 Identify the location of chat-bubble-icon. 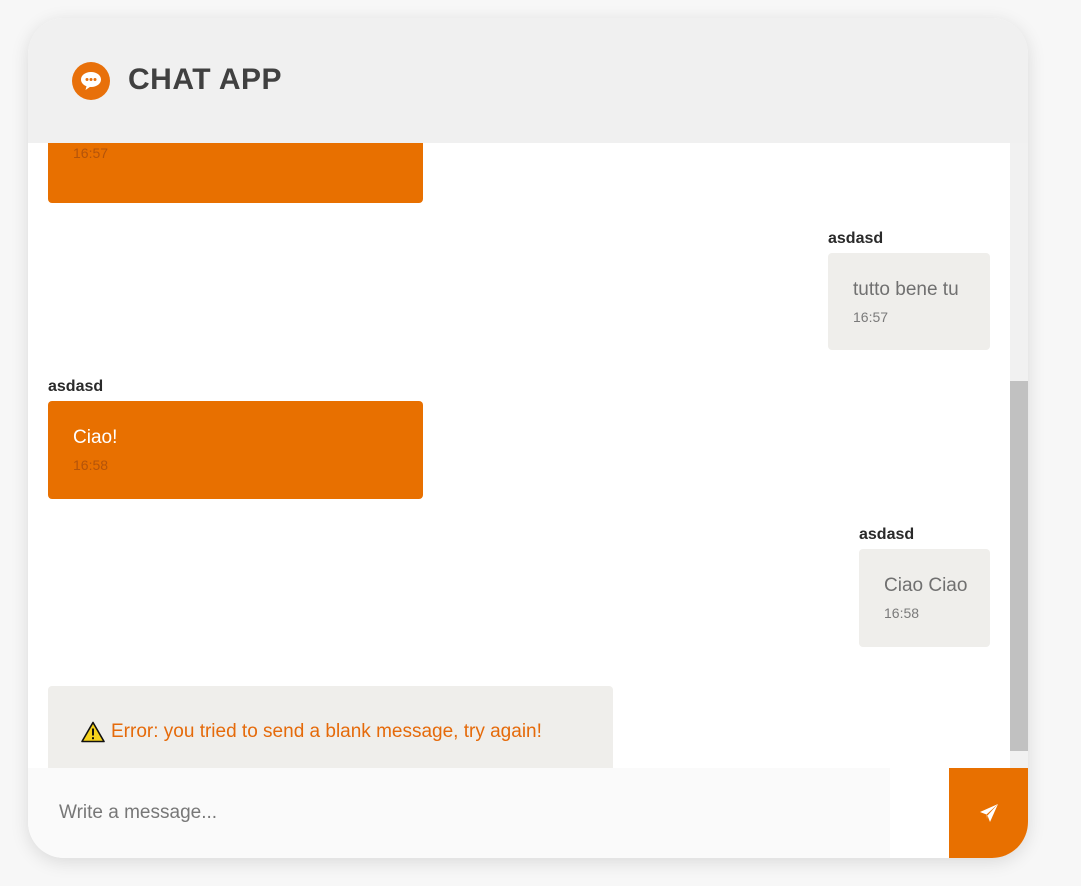
(91, 81).